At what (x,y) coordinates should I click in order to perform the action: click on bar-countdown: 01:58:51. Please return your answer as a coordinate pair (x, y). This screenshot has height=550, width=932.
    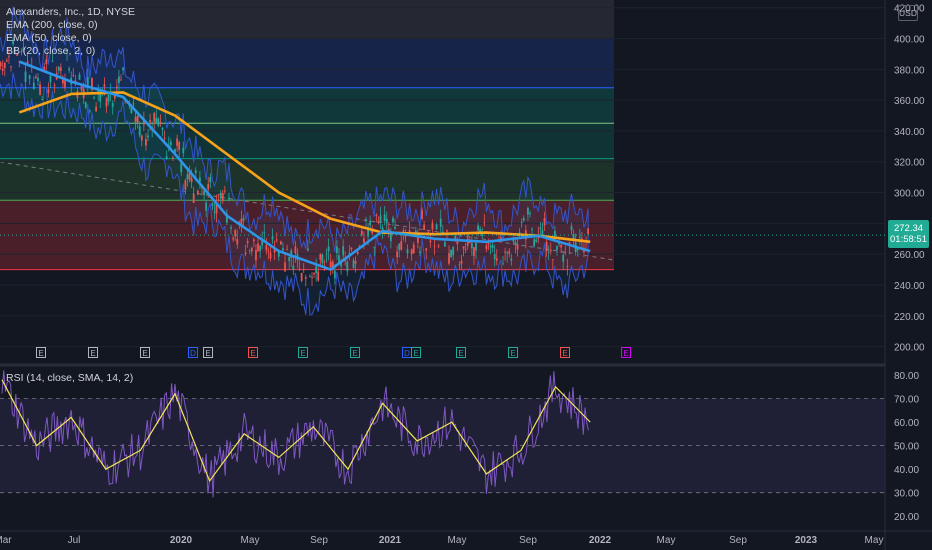
    Looking at the image, I should click on (908, 239).